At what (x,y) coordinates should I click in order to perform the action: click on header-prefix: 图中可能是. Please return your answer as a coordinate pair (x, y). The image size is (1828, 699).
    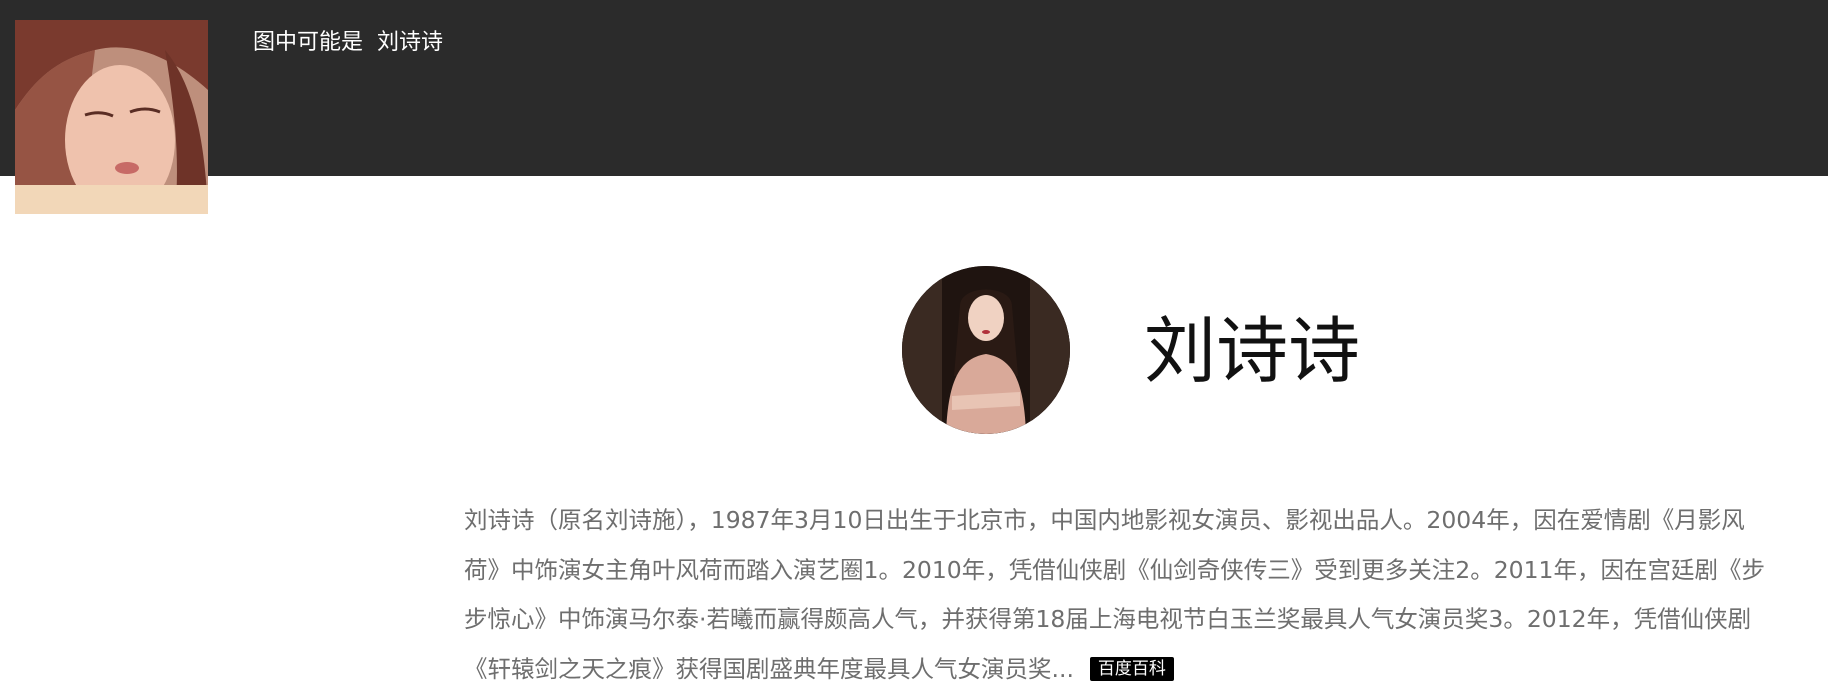
    Looking at the image, I should click on (308, 42).